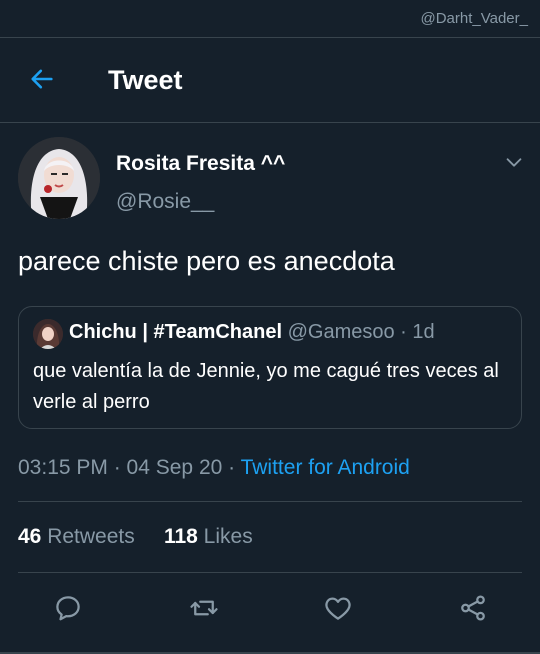 This screenshot has width=540, height=654. I want to click on likes-count: 118, so click(180, 536).